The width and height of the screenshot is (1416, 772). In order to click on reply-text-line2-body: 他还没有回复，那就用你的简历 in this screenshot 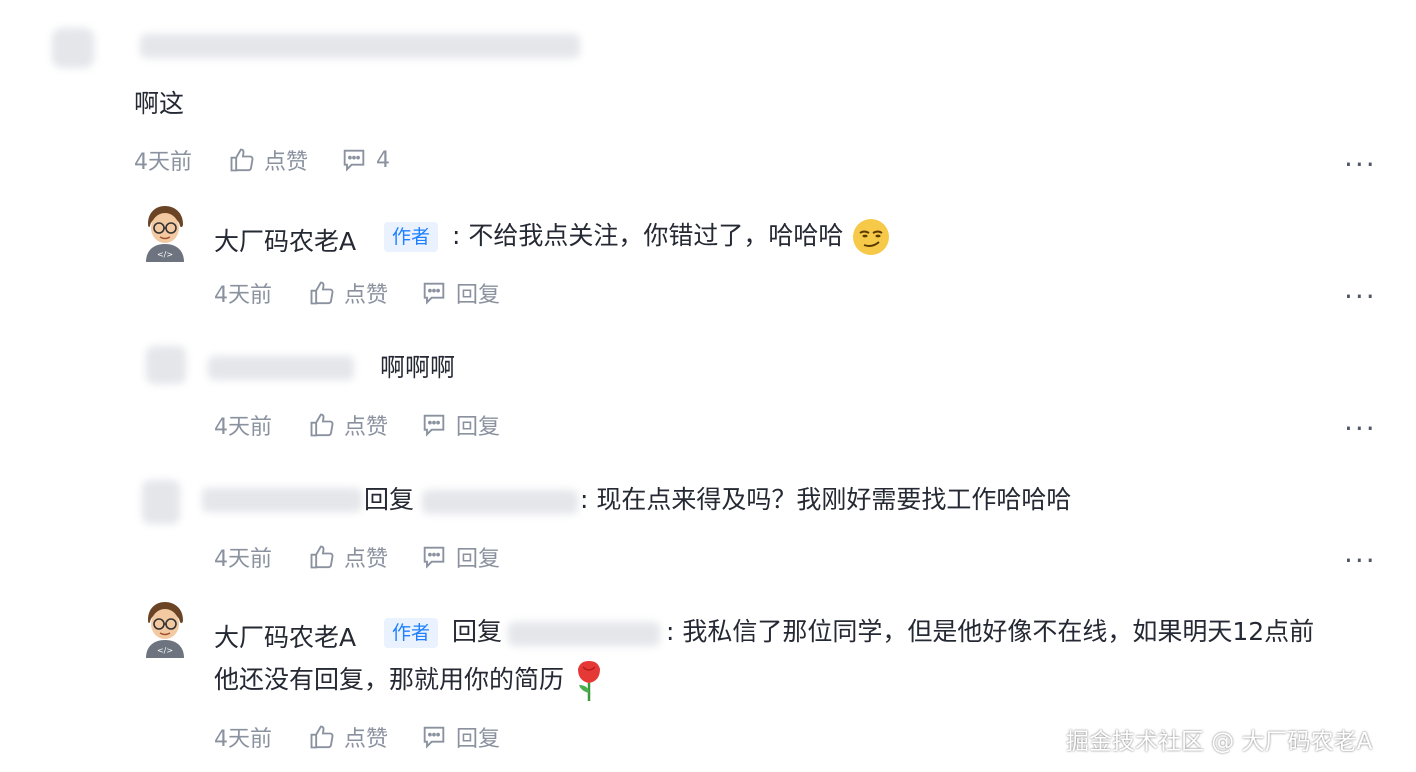, I will do `click(389, 679)`.